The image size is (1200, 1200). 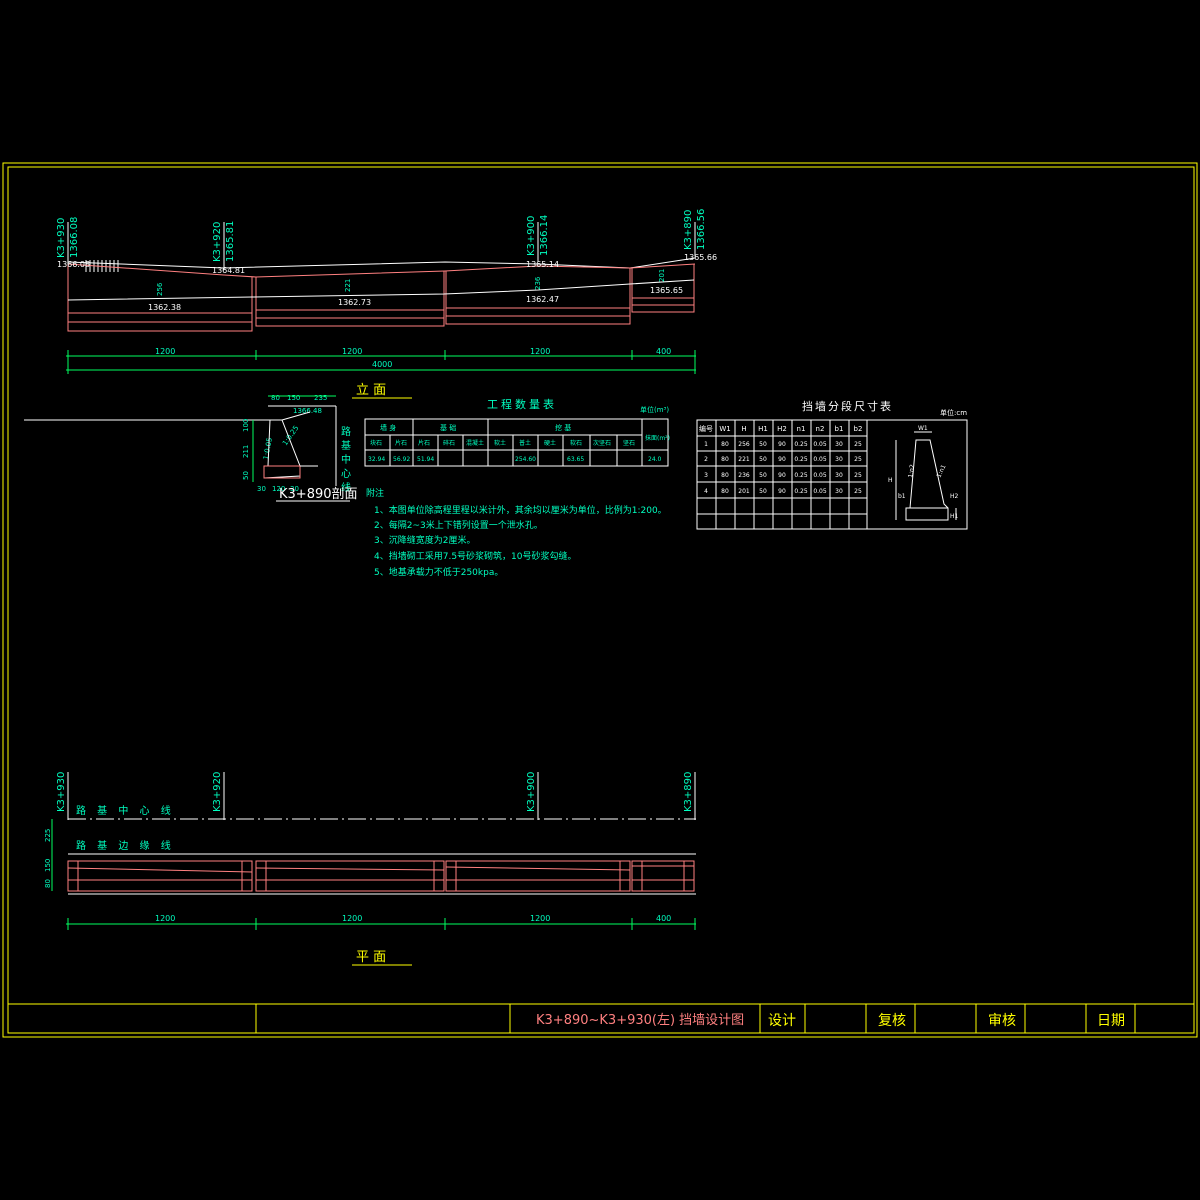 I want to click on notes-title: 附注, so click(x=375, y=493).